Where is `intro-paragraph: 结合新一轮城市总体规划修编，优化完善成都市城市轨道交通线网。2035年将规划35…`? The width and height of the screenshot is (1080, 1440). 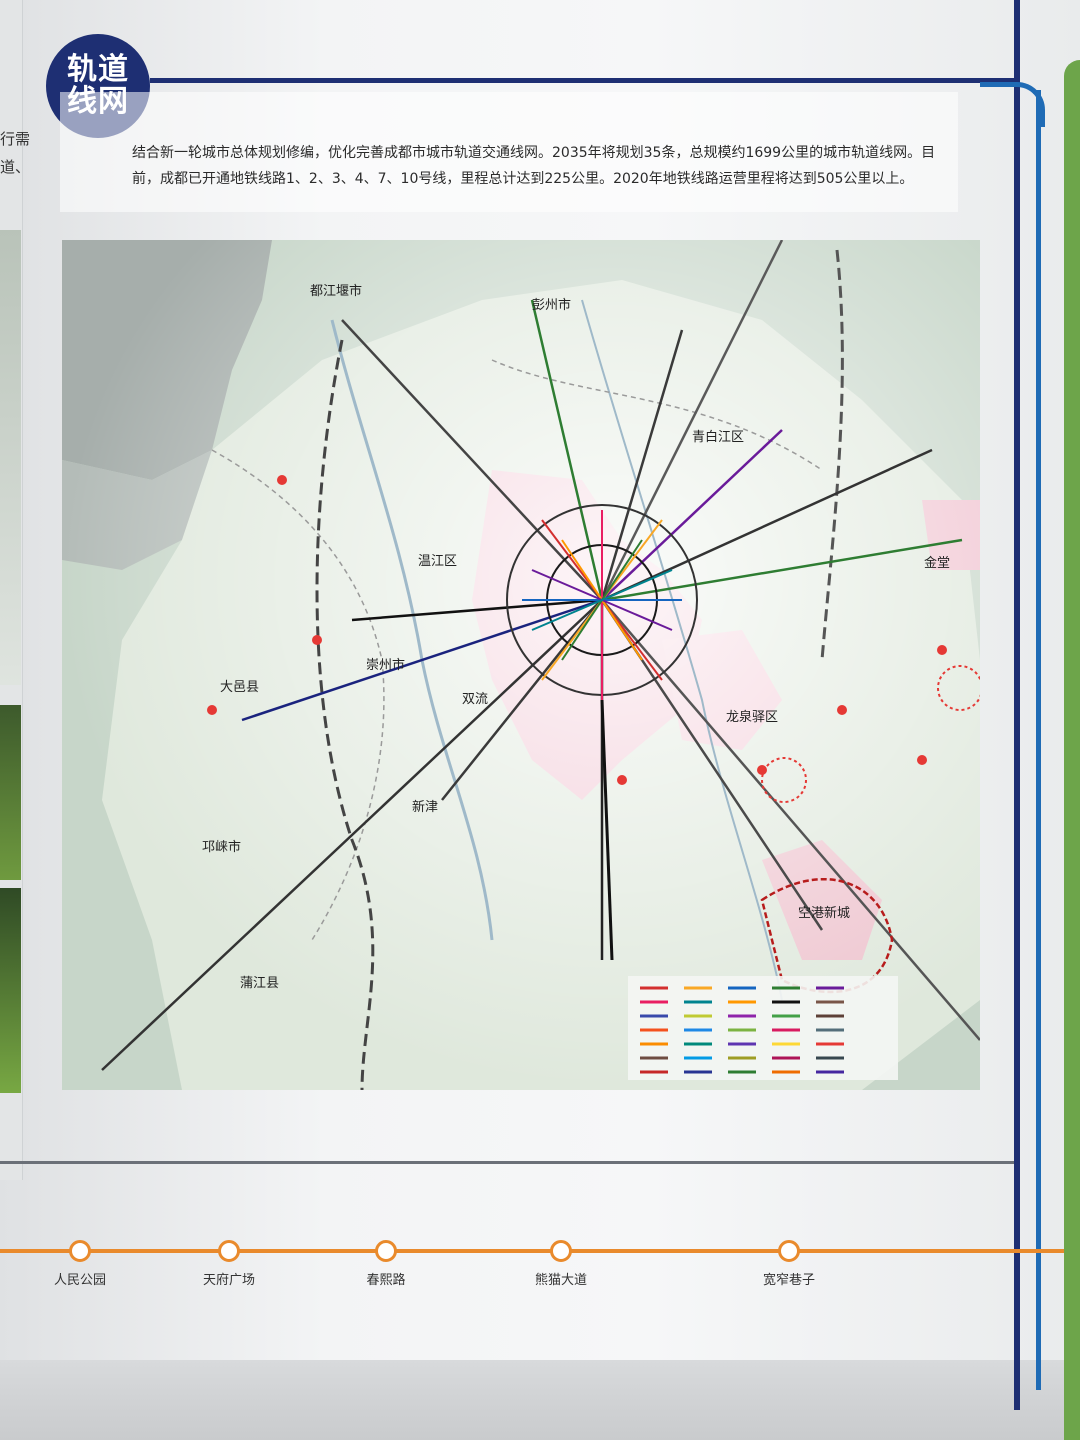 intro-paragraph: 结合新一轮城市总体规划修编，优化完善成都市城市轨道交通线网。2035年将规划35… is located at coordinates (534, 166).